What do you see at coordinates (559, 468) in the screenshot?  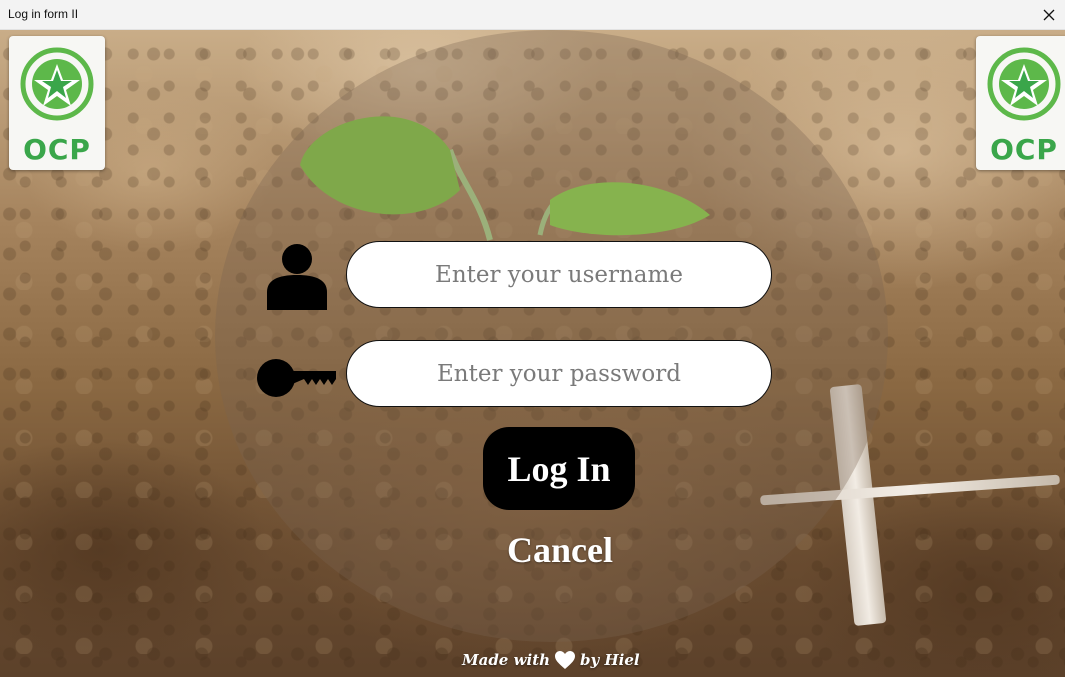 I see `login-button: Log In` at bounding box center [559, 468].